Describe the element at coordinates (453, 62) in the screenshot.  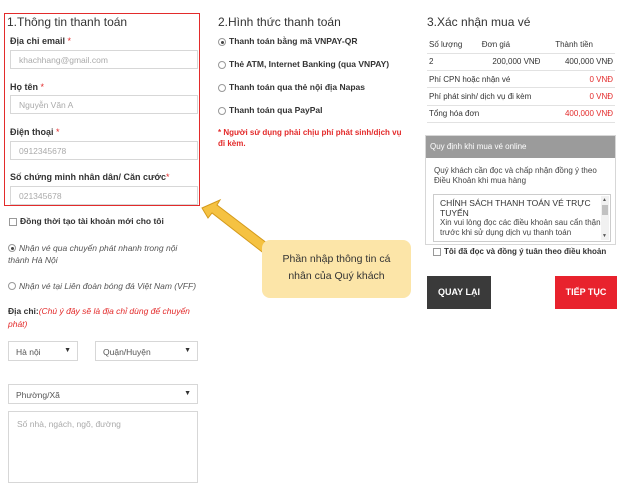
I see `quantity-cell: 2` at that location.